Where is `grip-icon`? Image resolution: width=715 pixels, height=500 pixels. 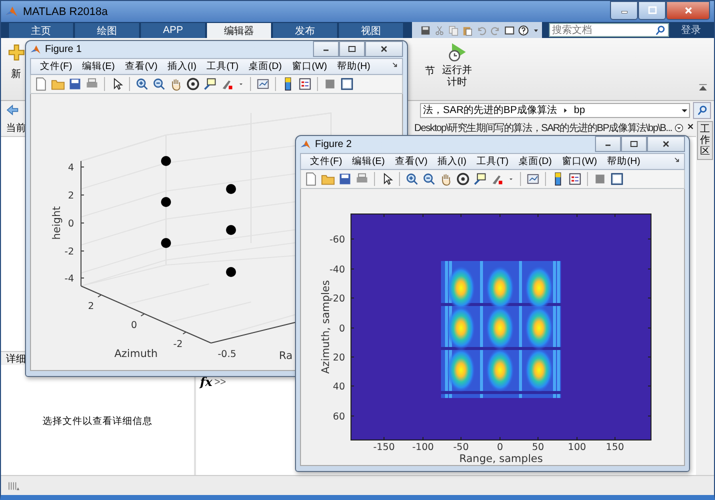
grip-icon is located at coordinates (13, 486).